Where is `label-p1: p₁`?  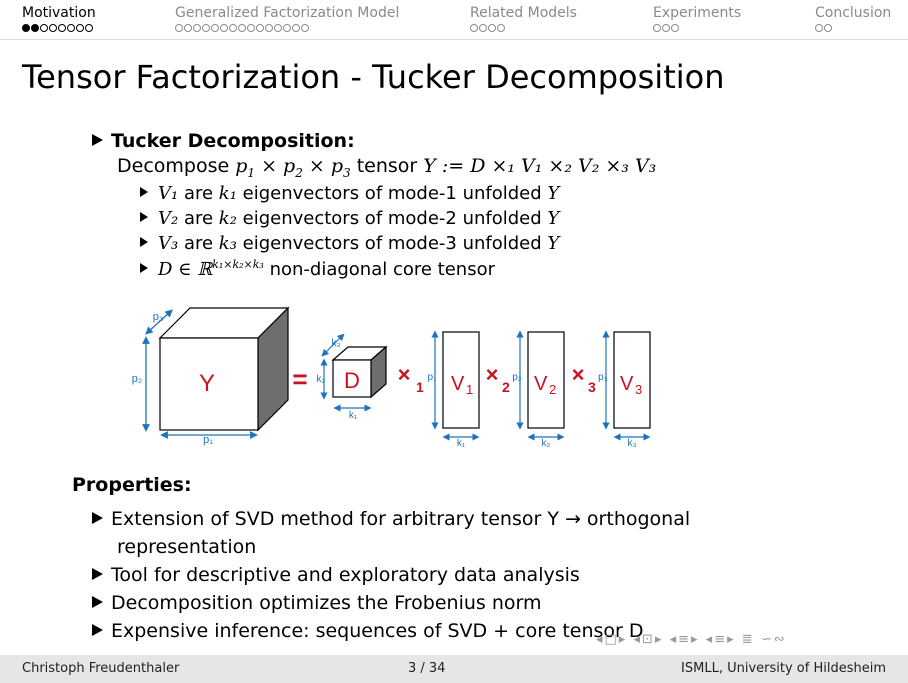 label-p1: p₁ is located at coordinates (208, 440).